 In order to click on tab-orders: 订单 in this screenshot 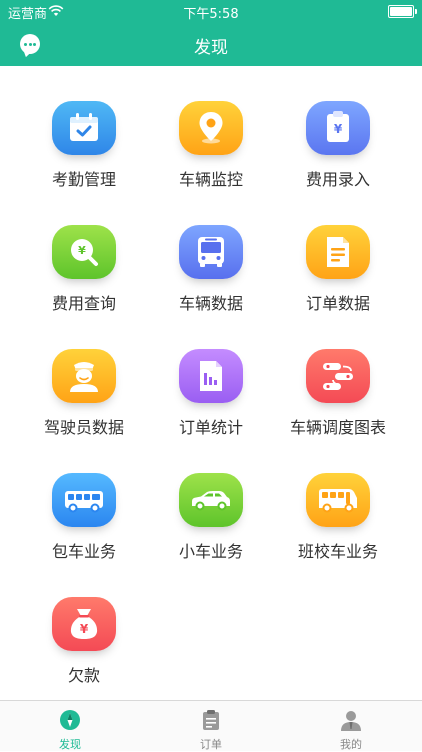, I will do `click(211, 726)`.